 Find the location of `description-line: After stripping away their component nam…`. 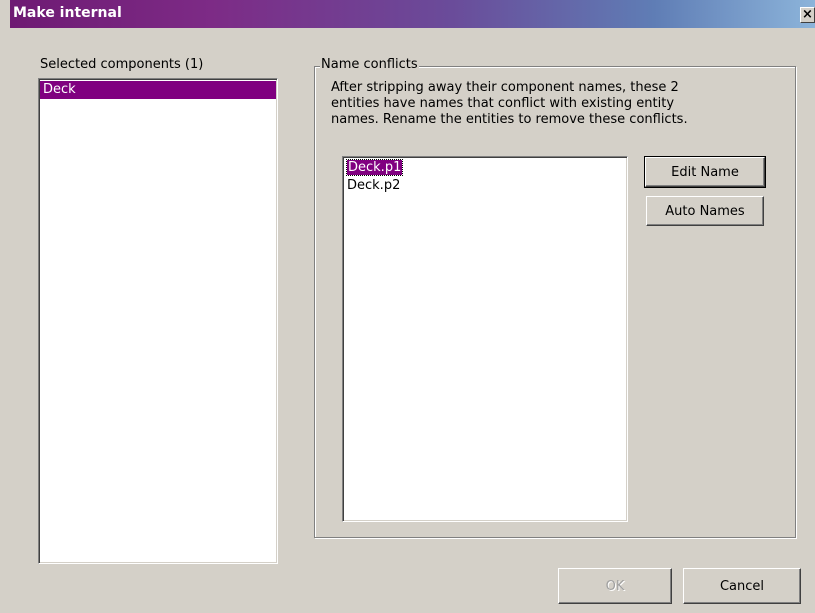

description-line: After stripping away their component nam… is located at coordinates (505, 87).